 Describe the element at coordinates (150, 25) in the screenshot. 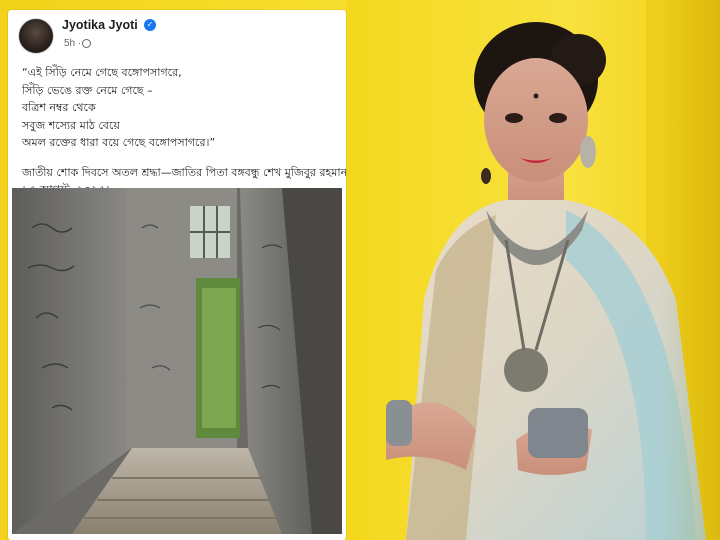

I see `verified-badge-icon: ✓` at that location.